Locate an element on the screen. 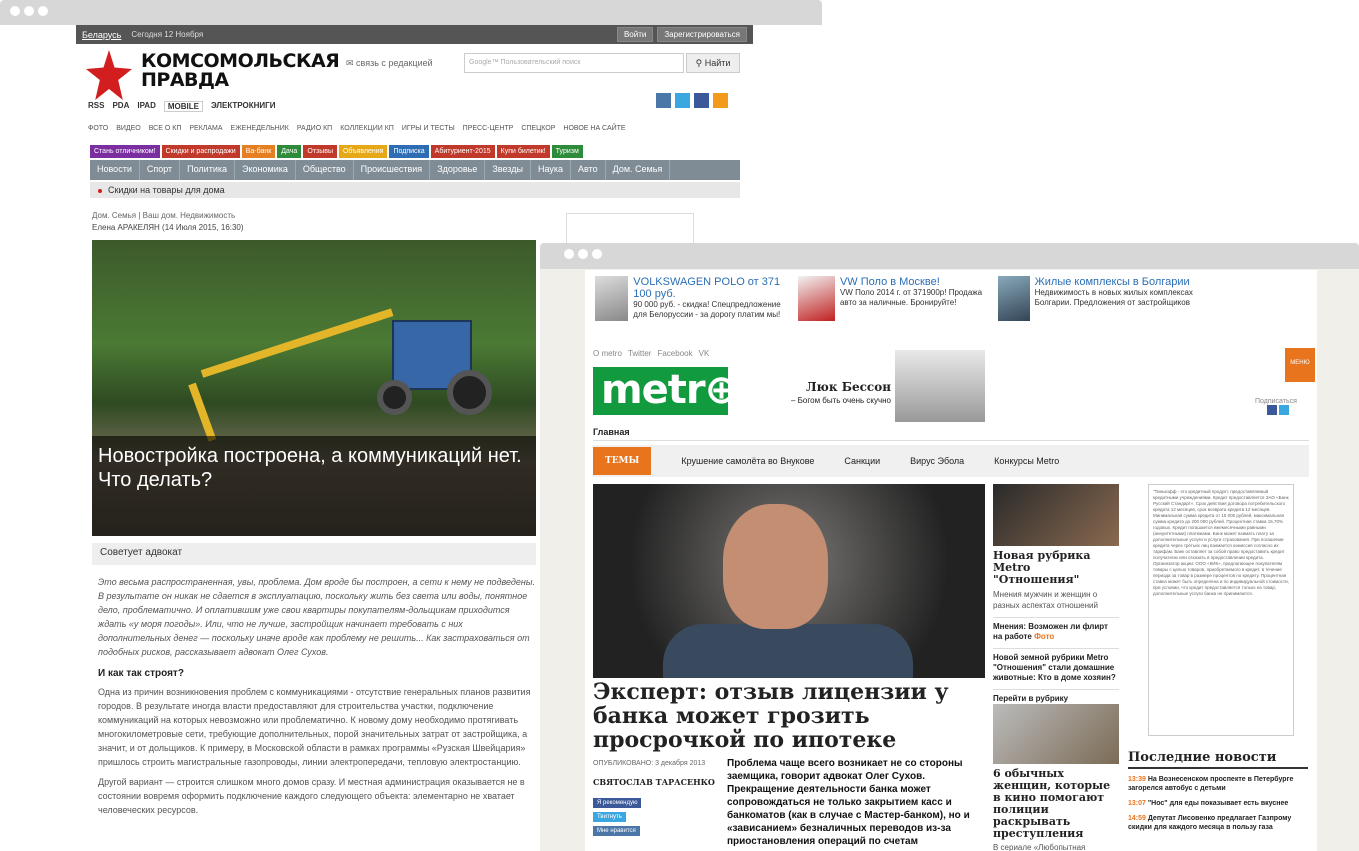  nav-item: Происшествия is located at coordinates (392, 170).